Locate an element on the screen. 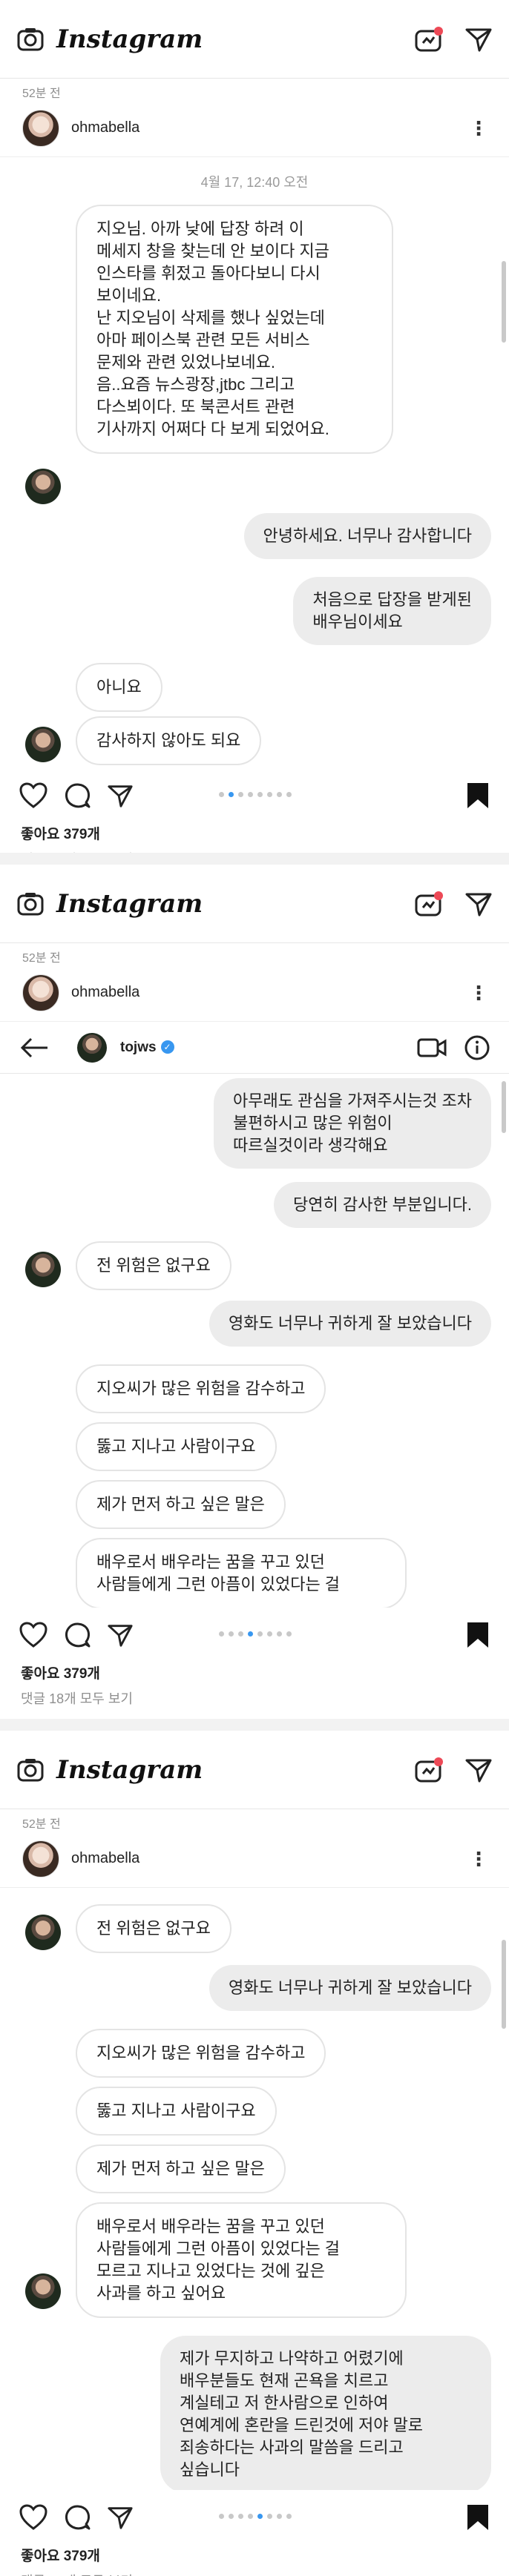 Image resolution: width=509 pixels, height=2576 pixels. dm-username: tojws ✓ is located at coordinates (147, 1048).